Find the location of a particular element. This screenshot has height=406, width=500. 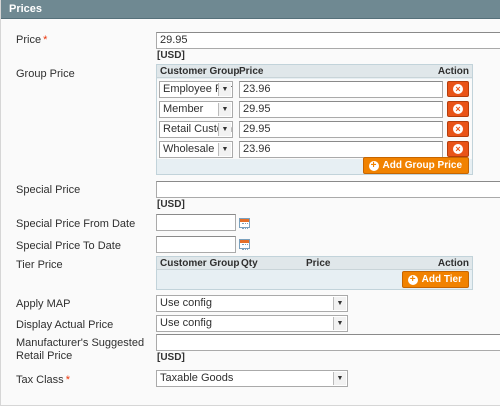

add-group-price-button: + Add Group Price is located at coordinates (415, 165).